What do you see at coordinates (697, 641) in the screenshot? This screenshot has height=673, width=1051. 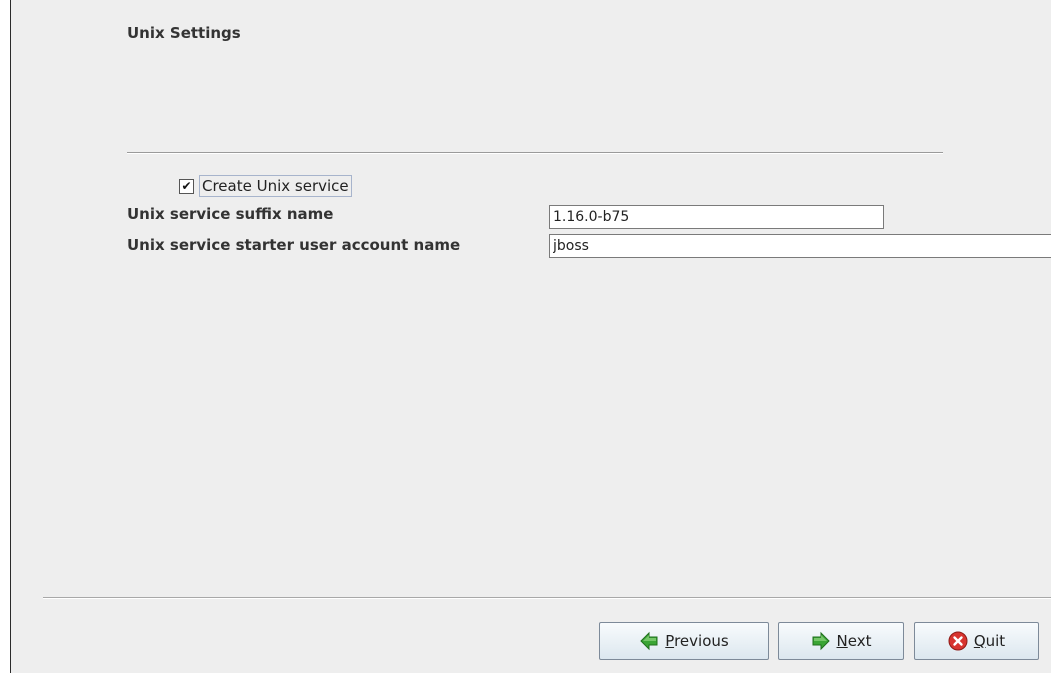 I see `previous-button-label: Previous` at bounding box center [697, 641].